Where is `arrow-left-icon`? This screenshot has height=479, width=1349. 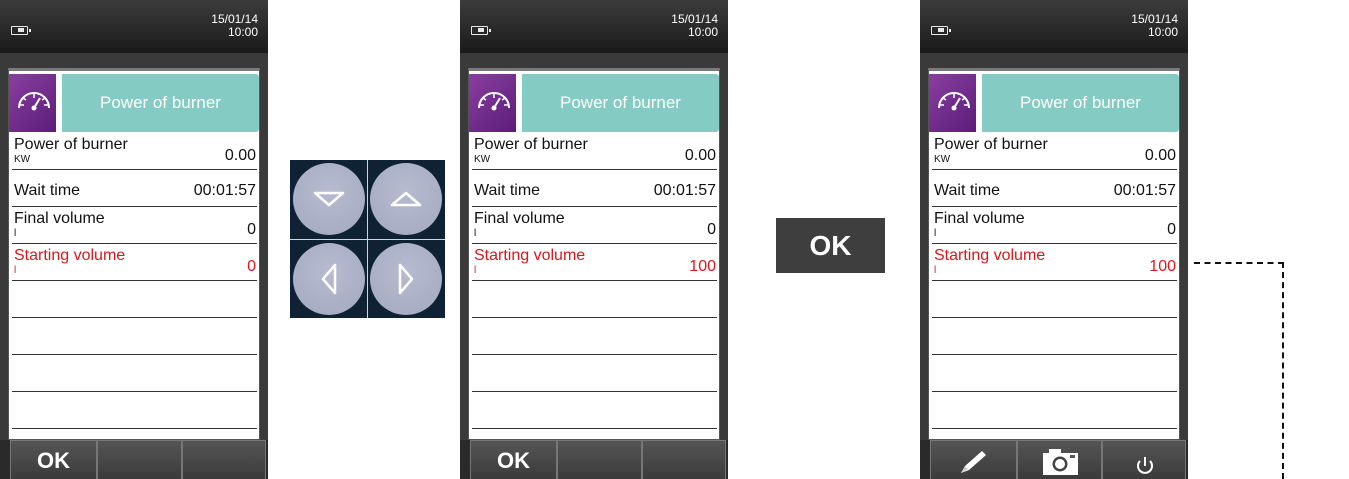 arrow-left-icon is located at coordinates (329, 279).